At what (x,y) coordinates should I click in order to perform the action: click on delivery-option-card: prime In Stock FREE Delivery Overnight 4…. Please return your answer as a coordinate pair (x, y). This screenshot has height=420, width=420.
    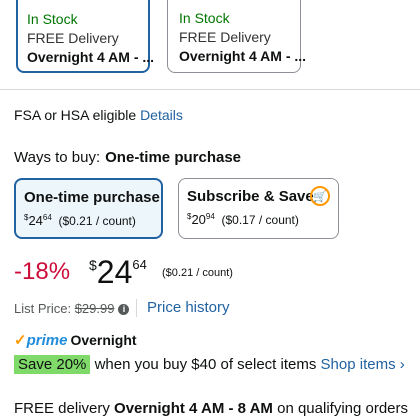
    Looking at the image, I should click on (236, 36).